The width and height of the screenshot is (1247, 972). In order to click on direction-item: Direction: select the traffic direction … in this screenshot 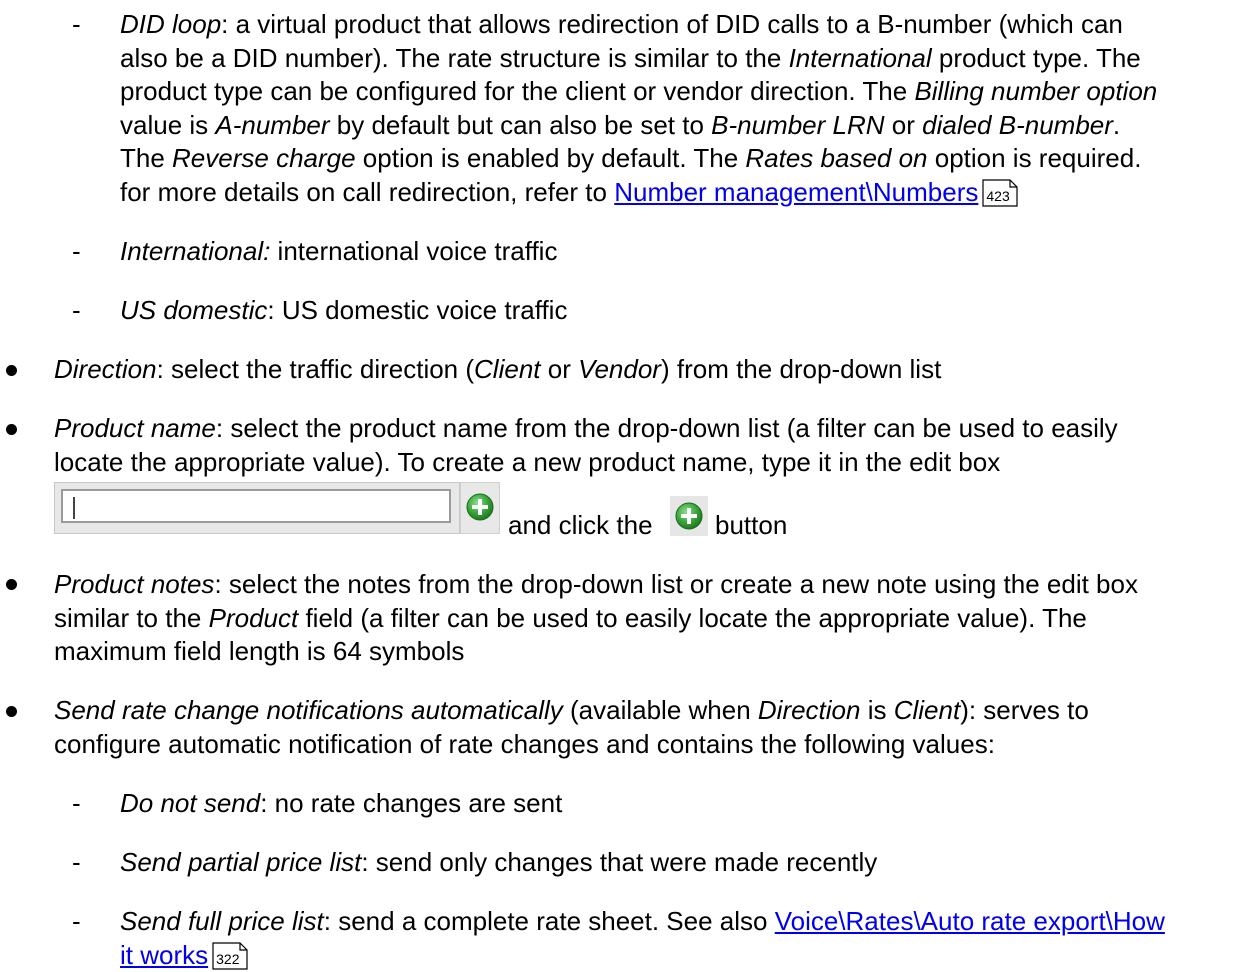, I will do `click(498, 369)`.